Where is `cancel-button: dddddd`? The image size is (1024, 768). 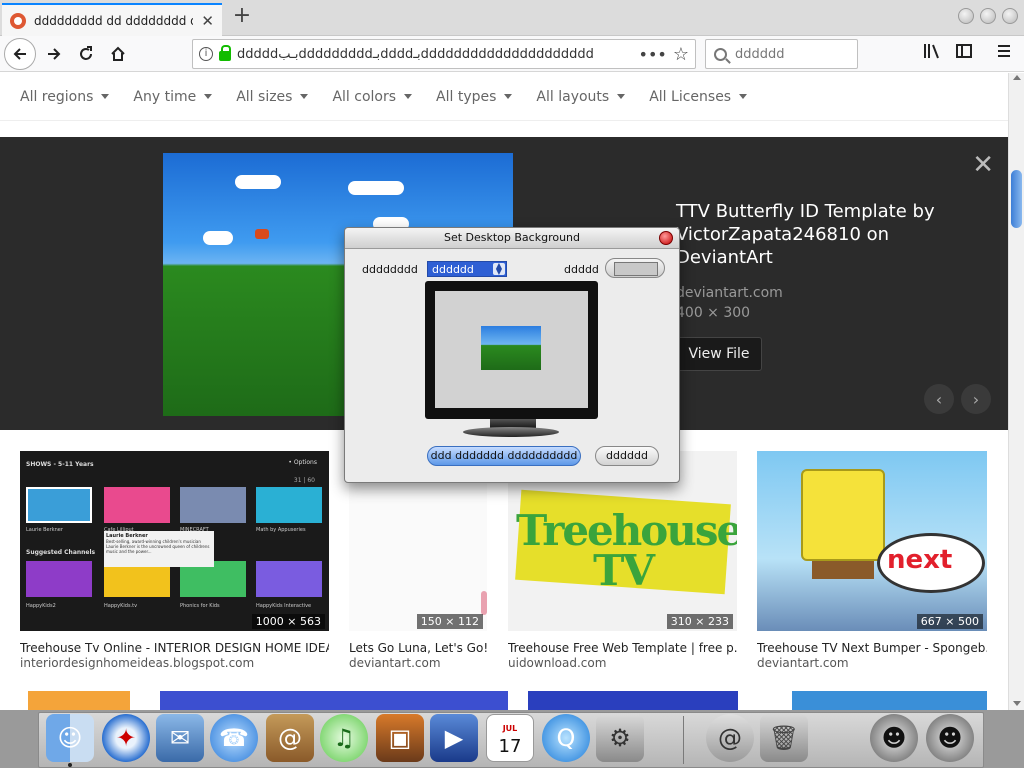 cancel-button: dddddd is located at coordinates (627, 456).